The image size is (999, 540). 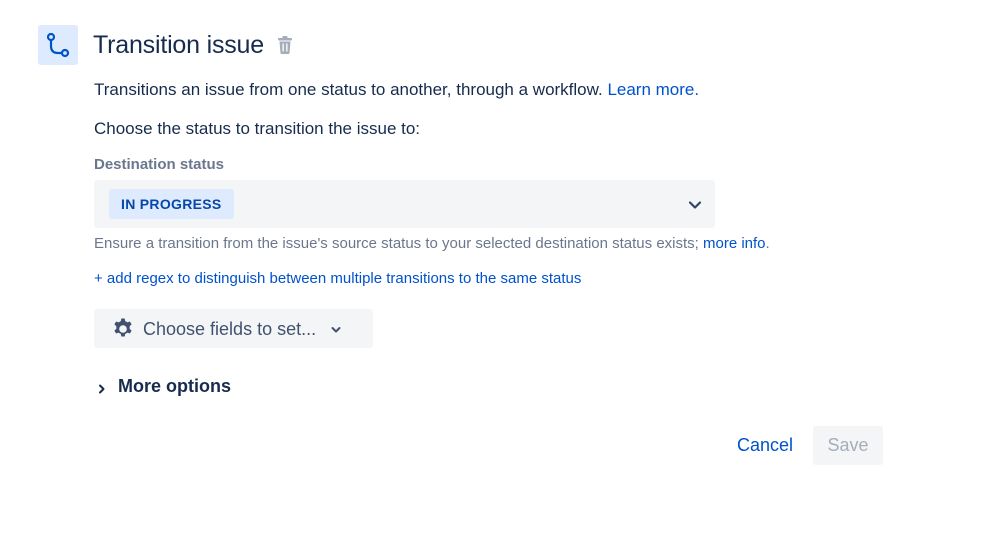 What do you see at coordinates (58, 45) in the screenshot?
I see `transition-icon` at bounding box center [58, 45].